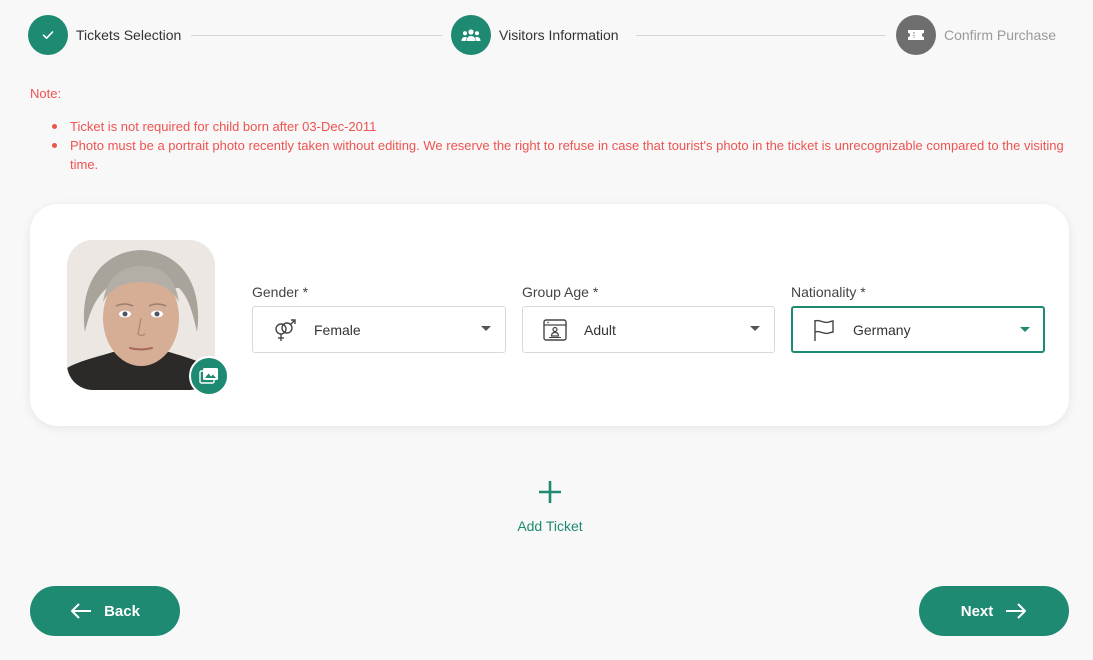  What do you see at coordinates (918, 329) in the screenshot?
I see `nationality-select: Germany` at bounding box center [918, 329].